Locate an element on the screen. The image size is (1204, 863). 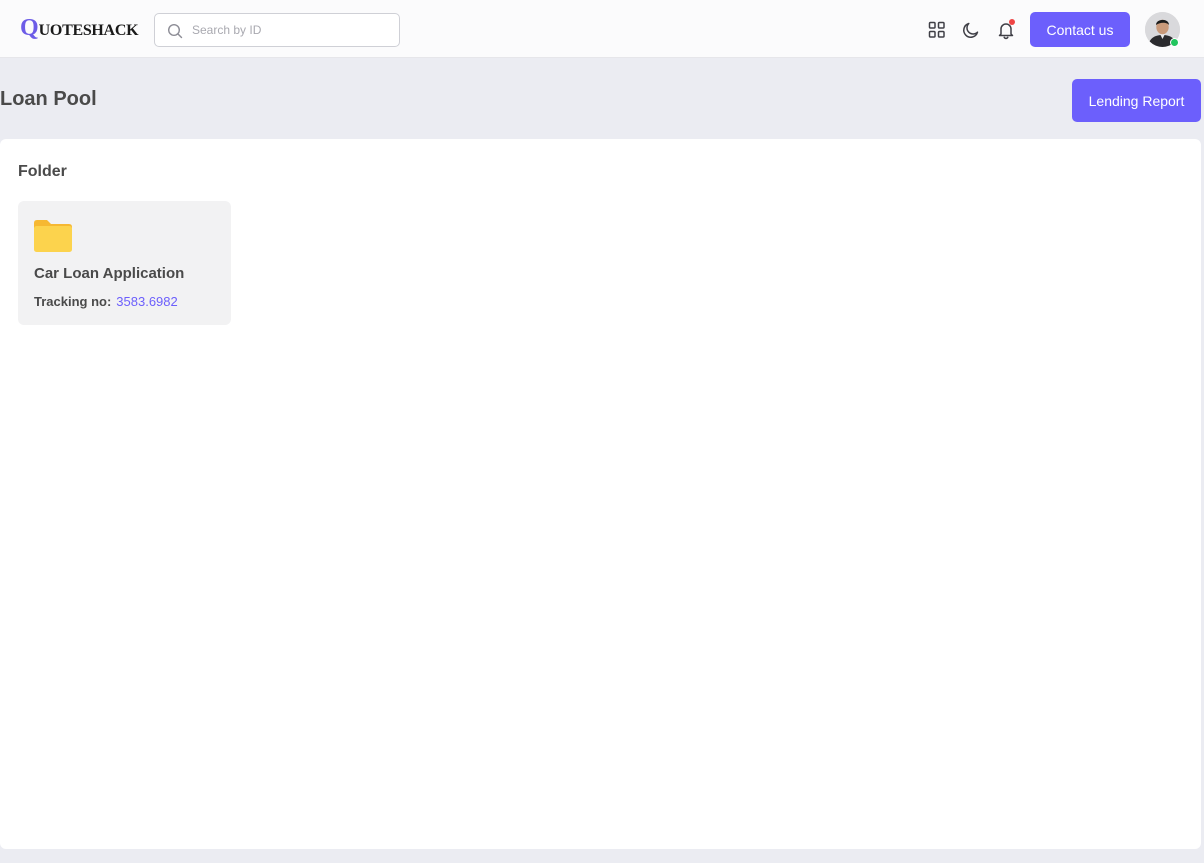
dark-mode-toggle is located at coordinates (971, 30).